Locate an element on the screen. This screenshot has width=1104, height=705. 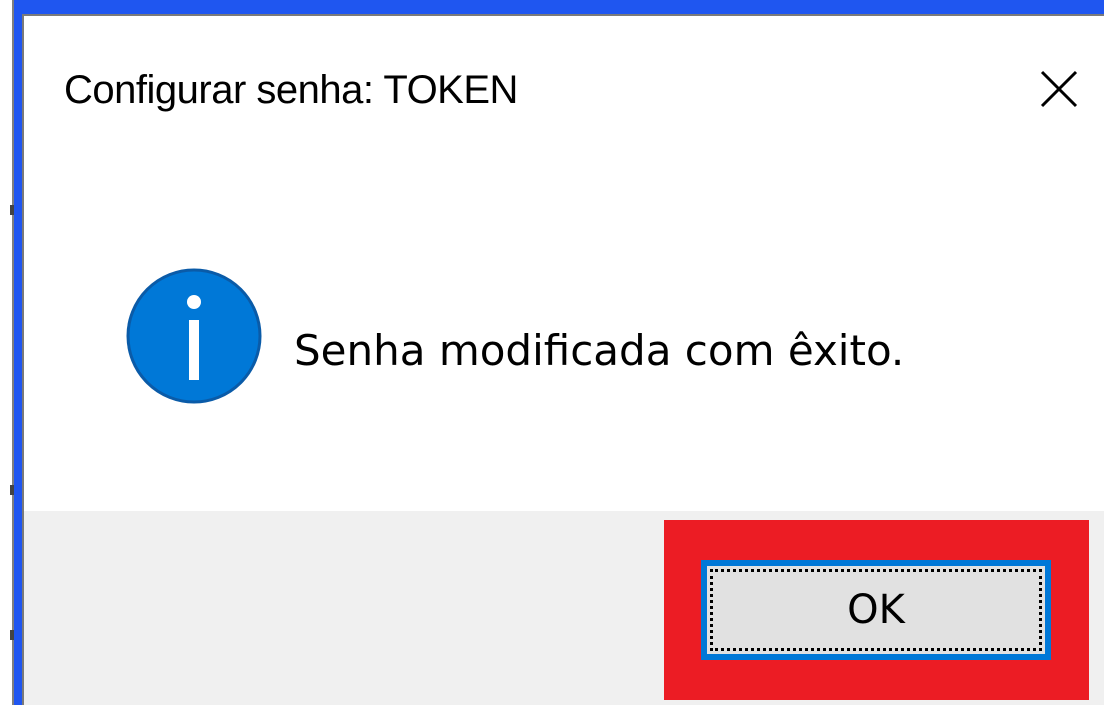
info-icon is located at coordinates (194, 336).